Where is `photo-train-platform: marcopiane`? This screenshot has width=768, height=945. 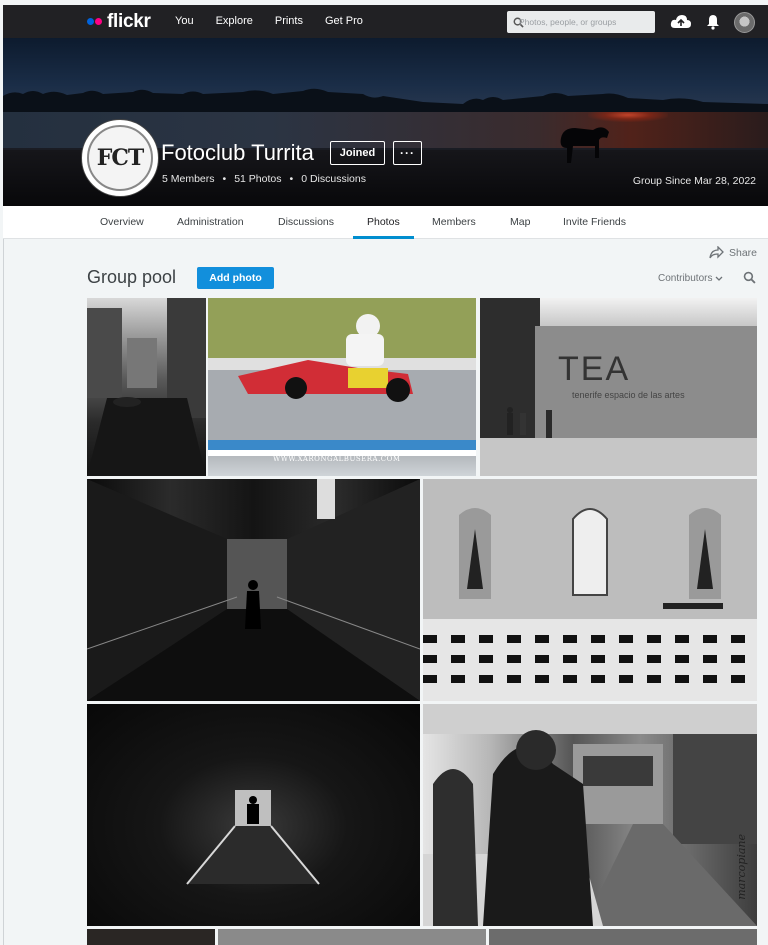
photo-train-platform: marcopiane is located at coordinates (590, 815).